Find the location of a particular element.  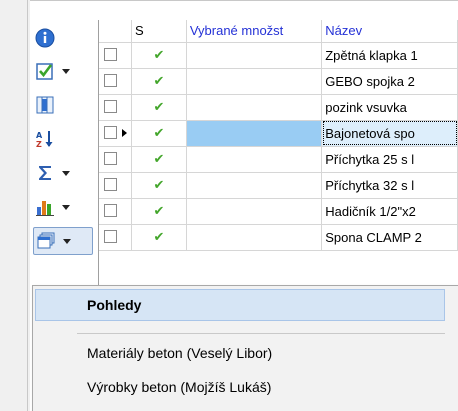

views-button is located at coordinates (63, 241).